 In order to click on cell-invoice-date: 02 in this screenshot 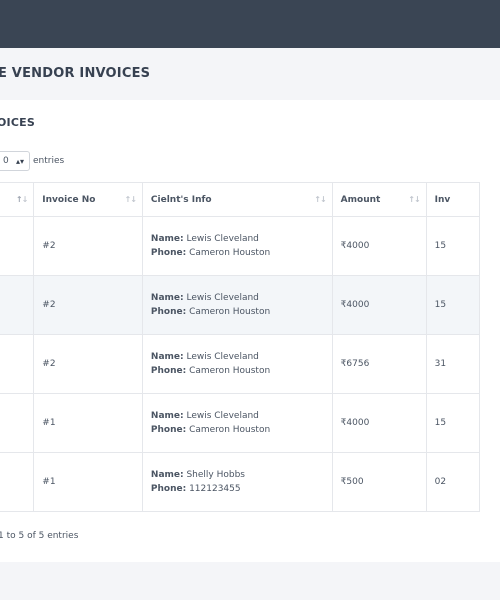, I will do `click(453, 482)`.